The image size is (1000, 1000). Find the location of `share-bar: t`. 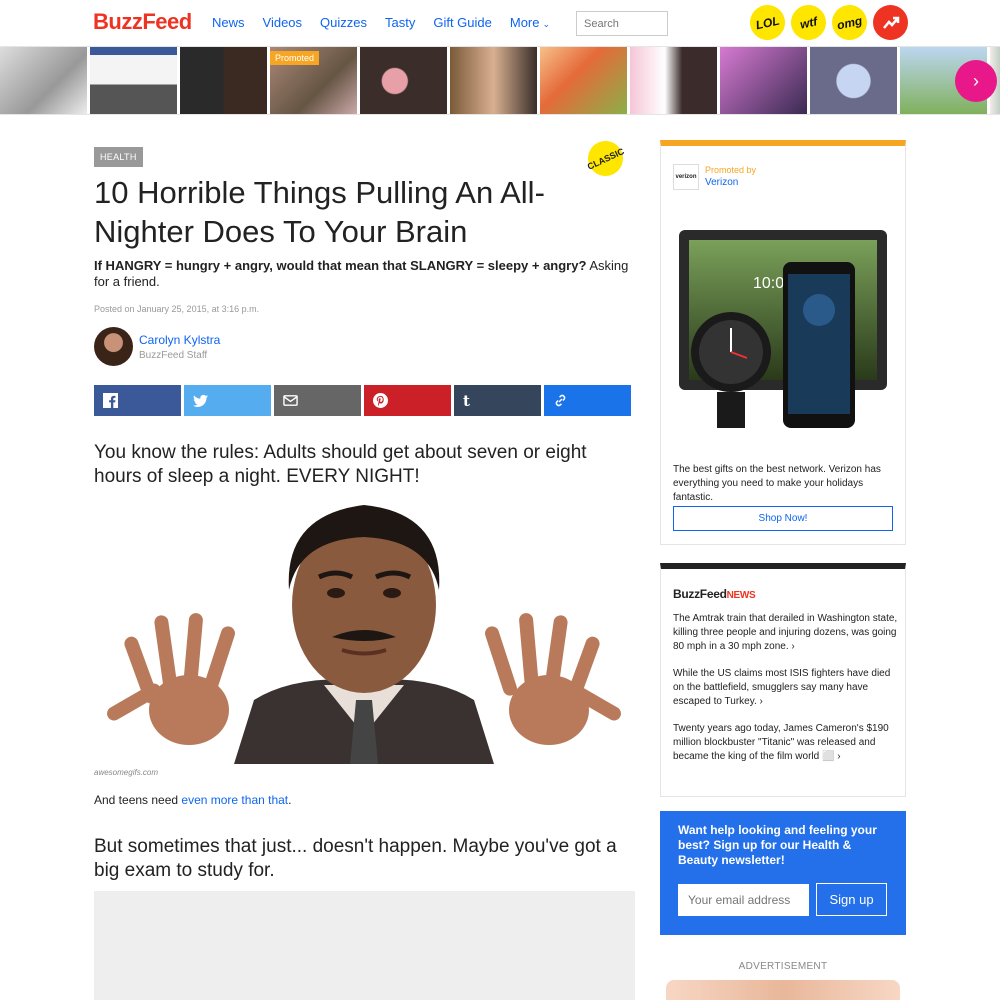

share-bar: t is located at coordinates (362, 400).